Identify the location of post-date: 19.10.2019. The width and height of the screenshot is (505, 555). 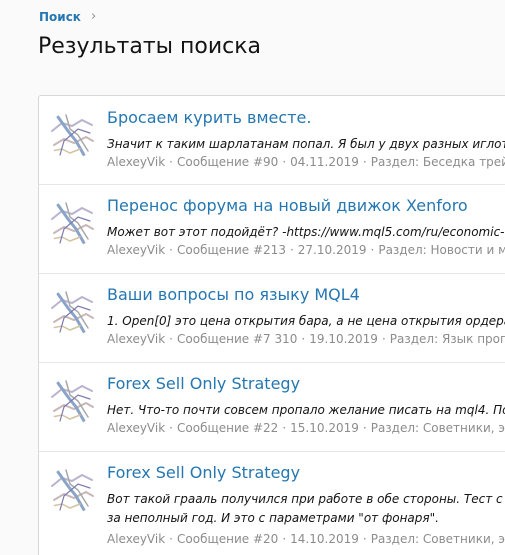
(343, 339).